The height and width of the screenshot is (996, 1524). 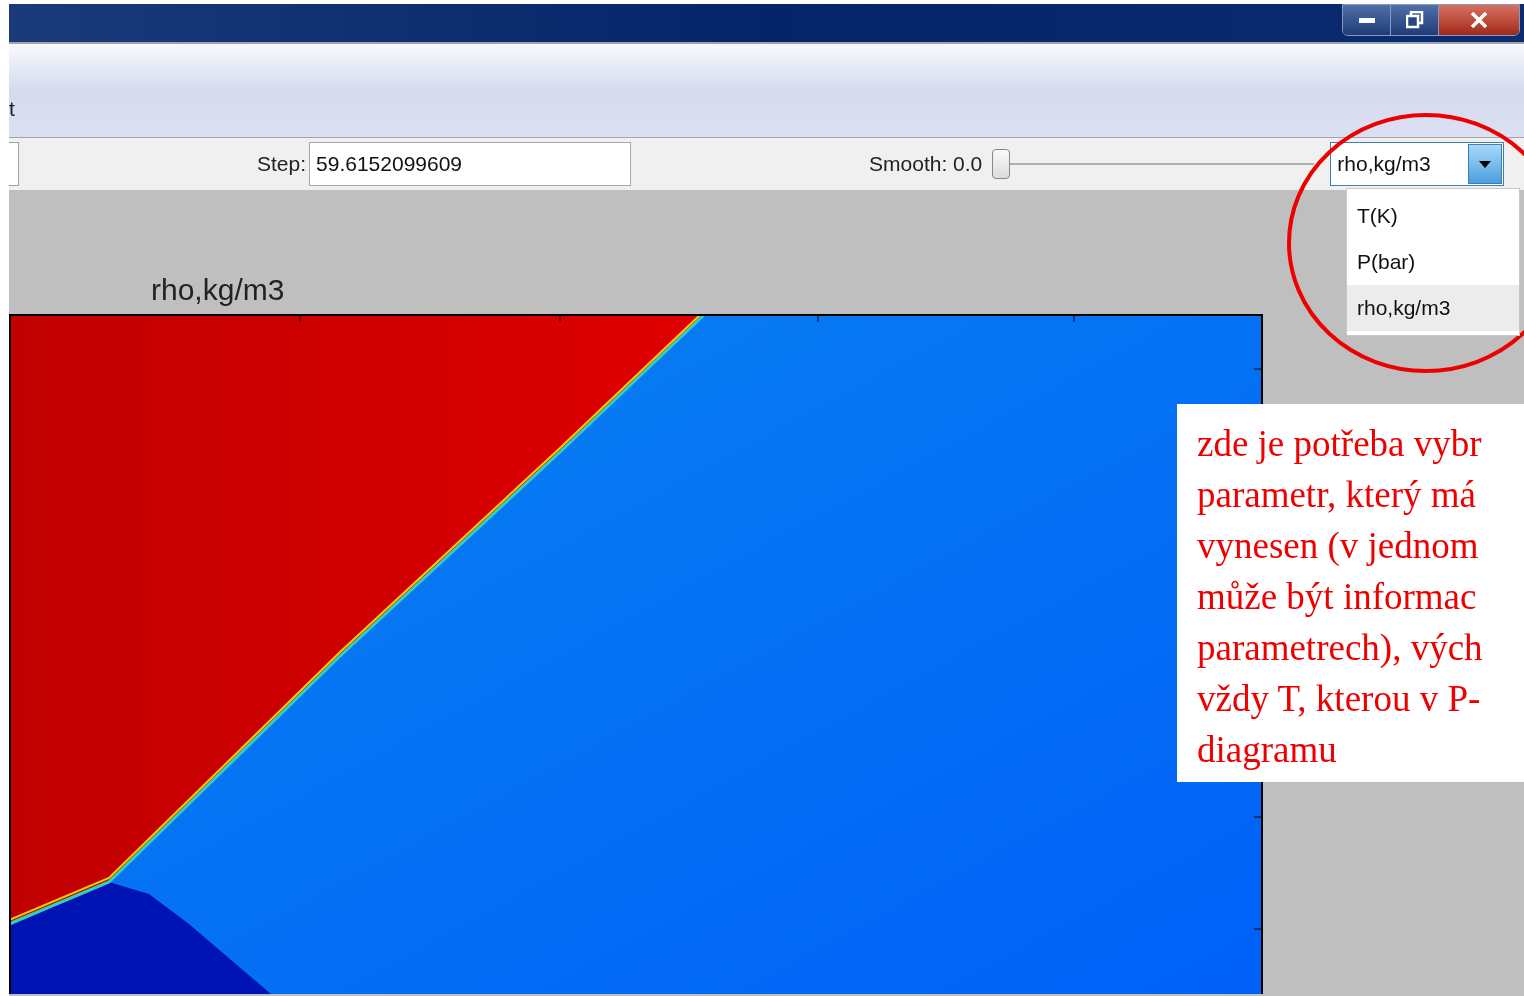 I want to click on variable-combo: rho,kg/m3, so click(x=1417, y=164).